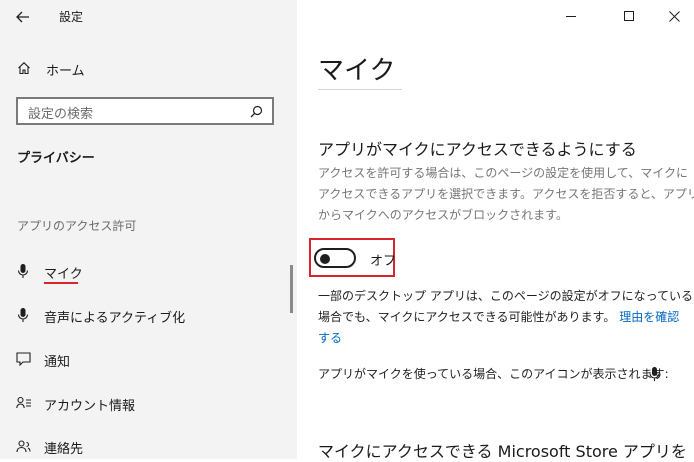  Describe the element at coordinates (502, 451) in the screenshot. I see `store-apps-heading: マイクにアクセスできる Microsoft Store アプリを` at that location.